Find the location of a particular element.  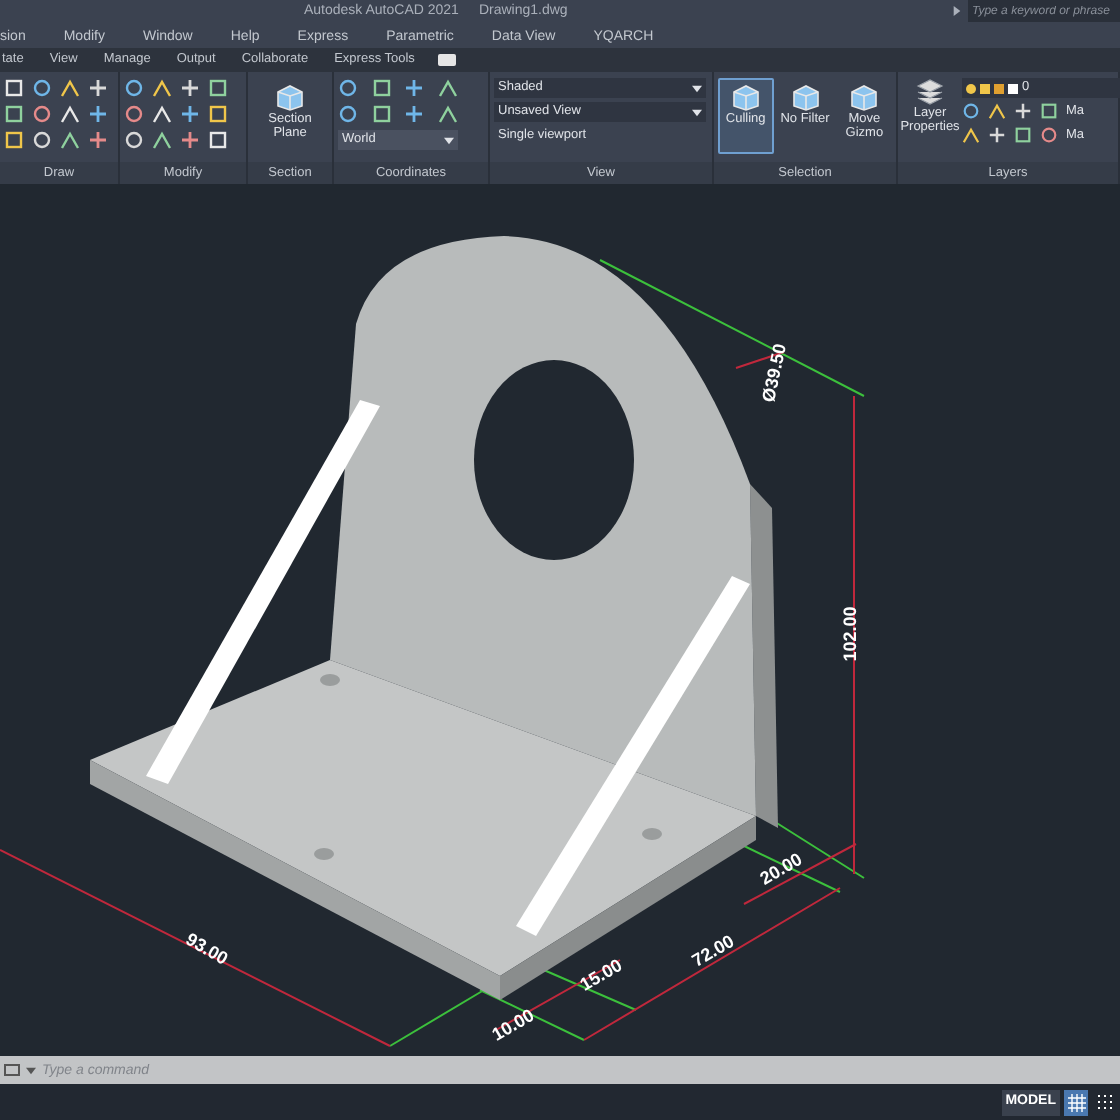

expand-arrow-icon is located at coordinates (957, 11).